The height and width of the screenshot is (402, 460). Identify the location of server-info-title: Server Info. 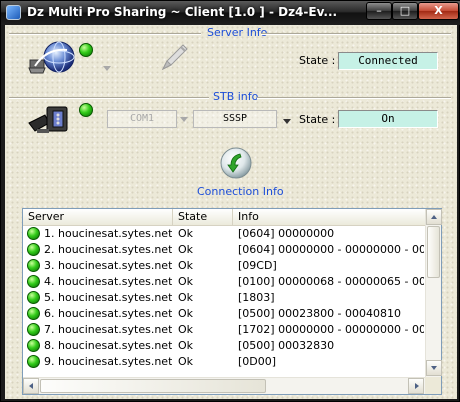
(237, 32).